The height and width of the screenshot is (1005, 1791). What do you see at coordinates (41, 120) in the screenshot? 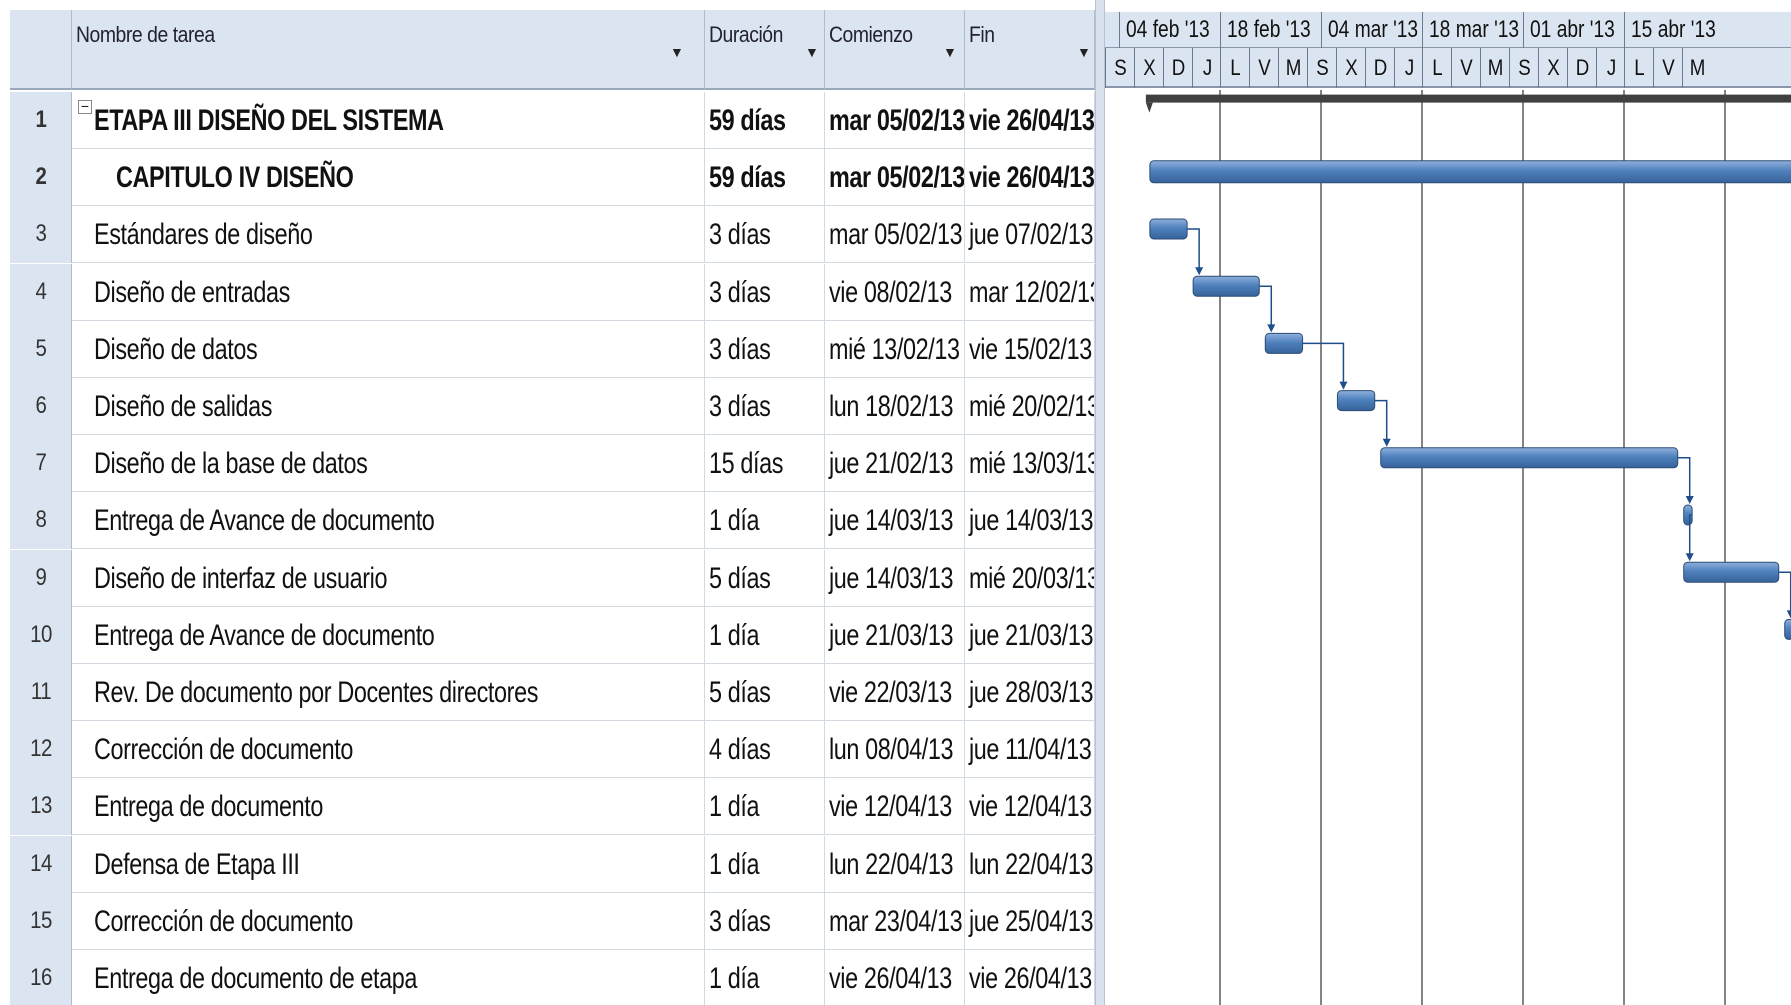
I see `row-number: 1` at bounding box center [41, 120].